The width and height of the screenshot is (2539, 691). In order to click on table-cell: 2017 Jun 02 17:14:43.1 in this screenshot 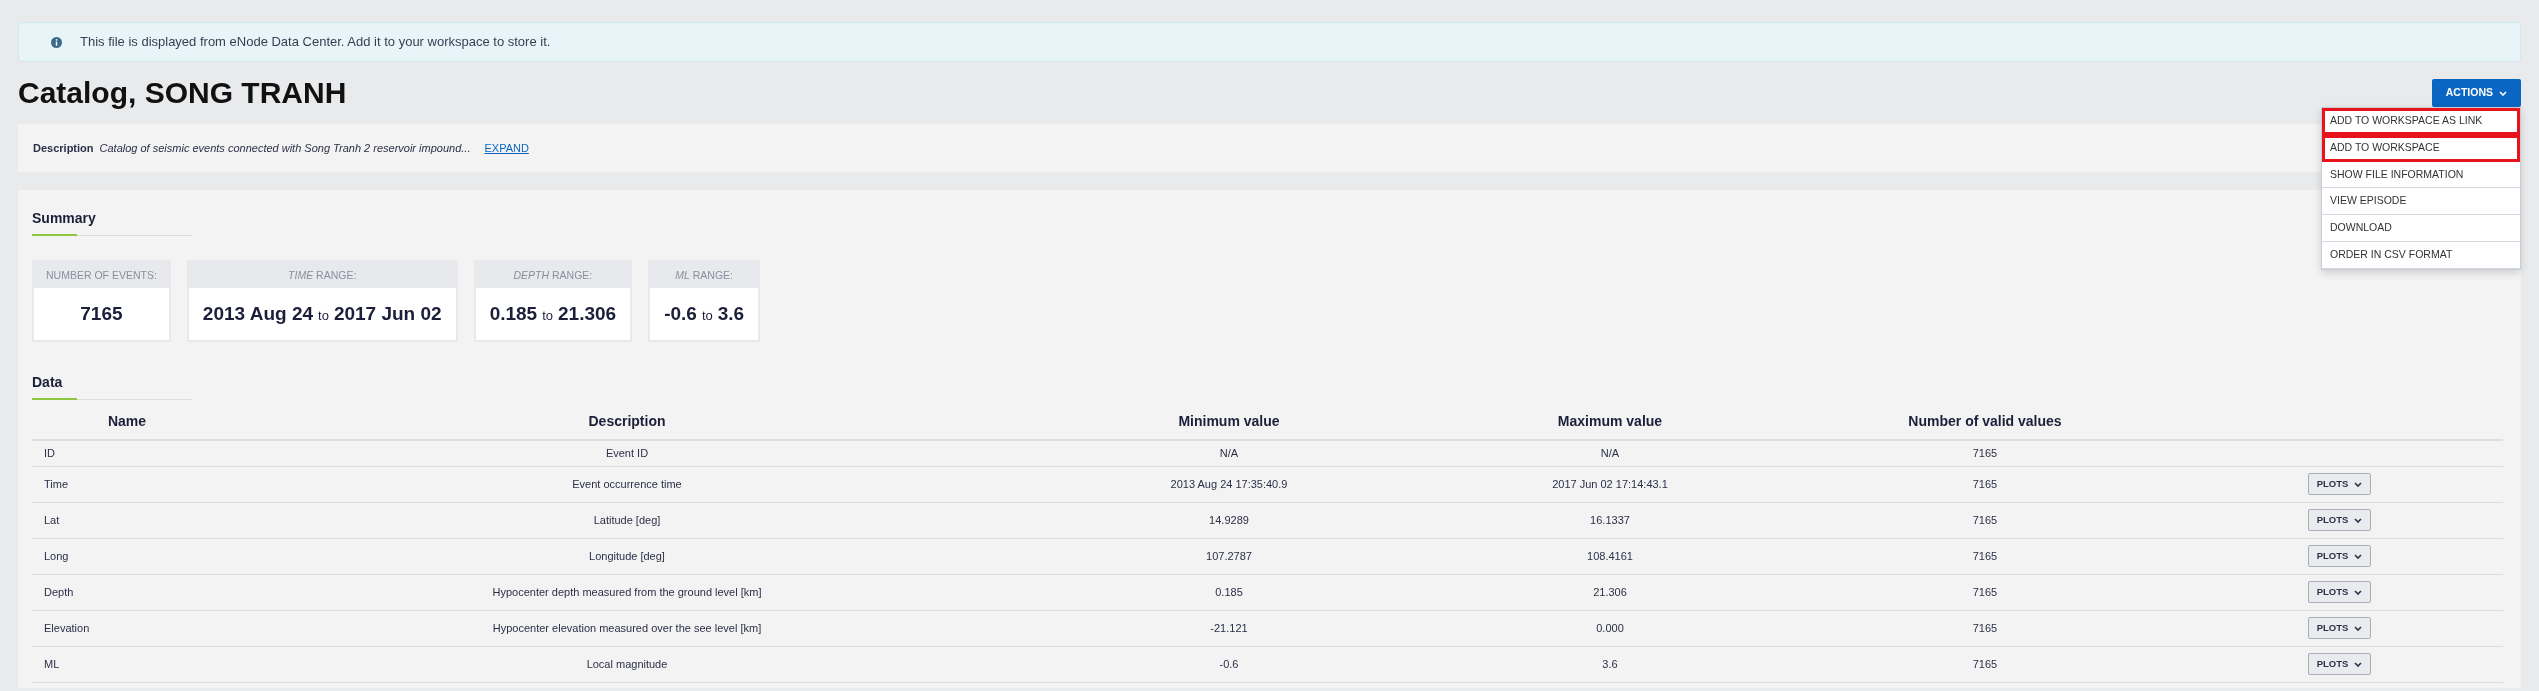, I will do `click(1610, 484)`.